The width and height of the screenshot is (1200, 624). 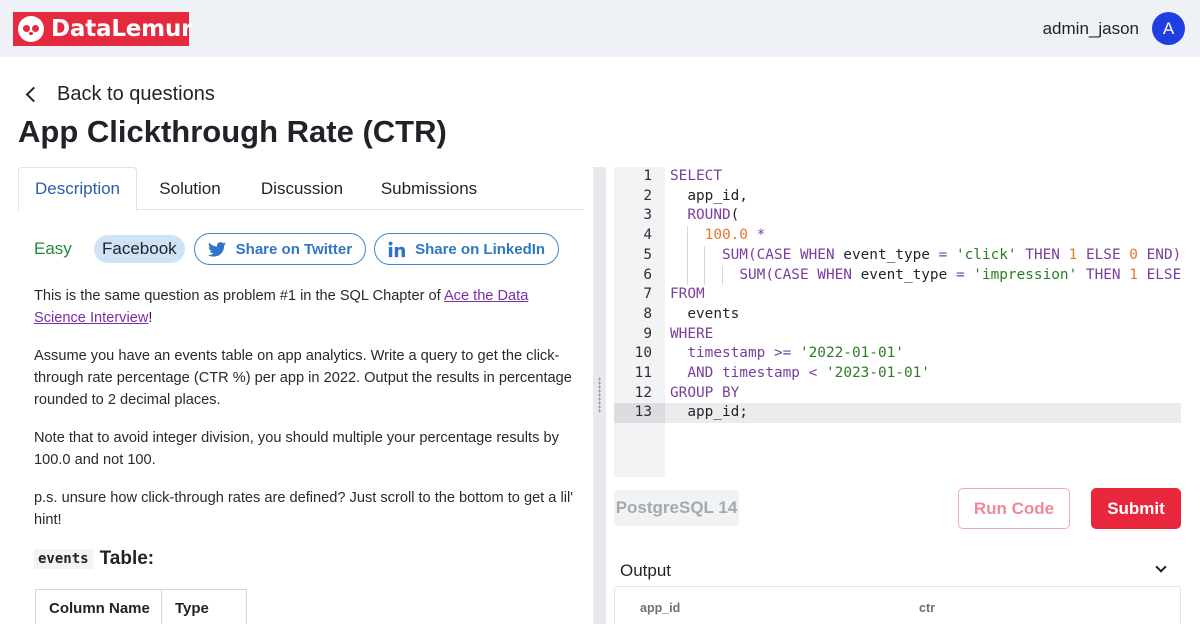 What do you see at coordinates (647, 235) in the screenshot?
I see `line-number: 4` at bounding box center [647, 235].